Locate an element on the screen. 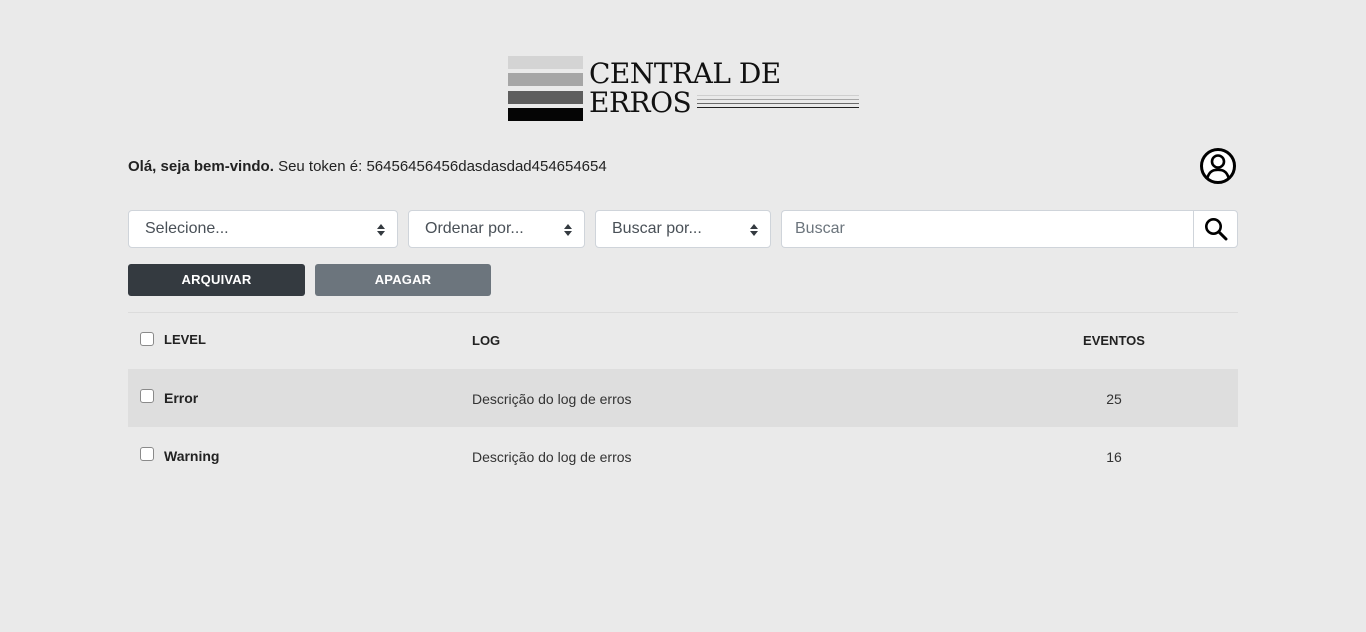 The height and width of the screenshot is (632, 1366). delete-button: APAGAR is located at coordinates (403, 280).